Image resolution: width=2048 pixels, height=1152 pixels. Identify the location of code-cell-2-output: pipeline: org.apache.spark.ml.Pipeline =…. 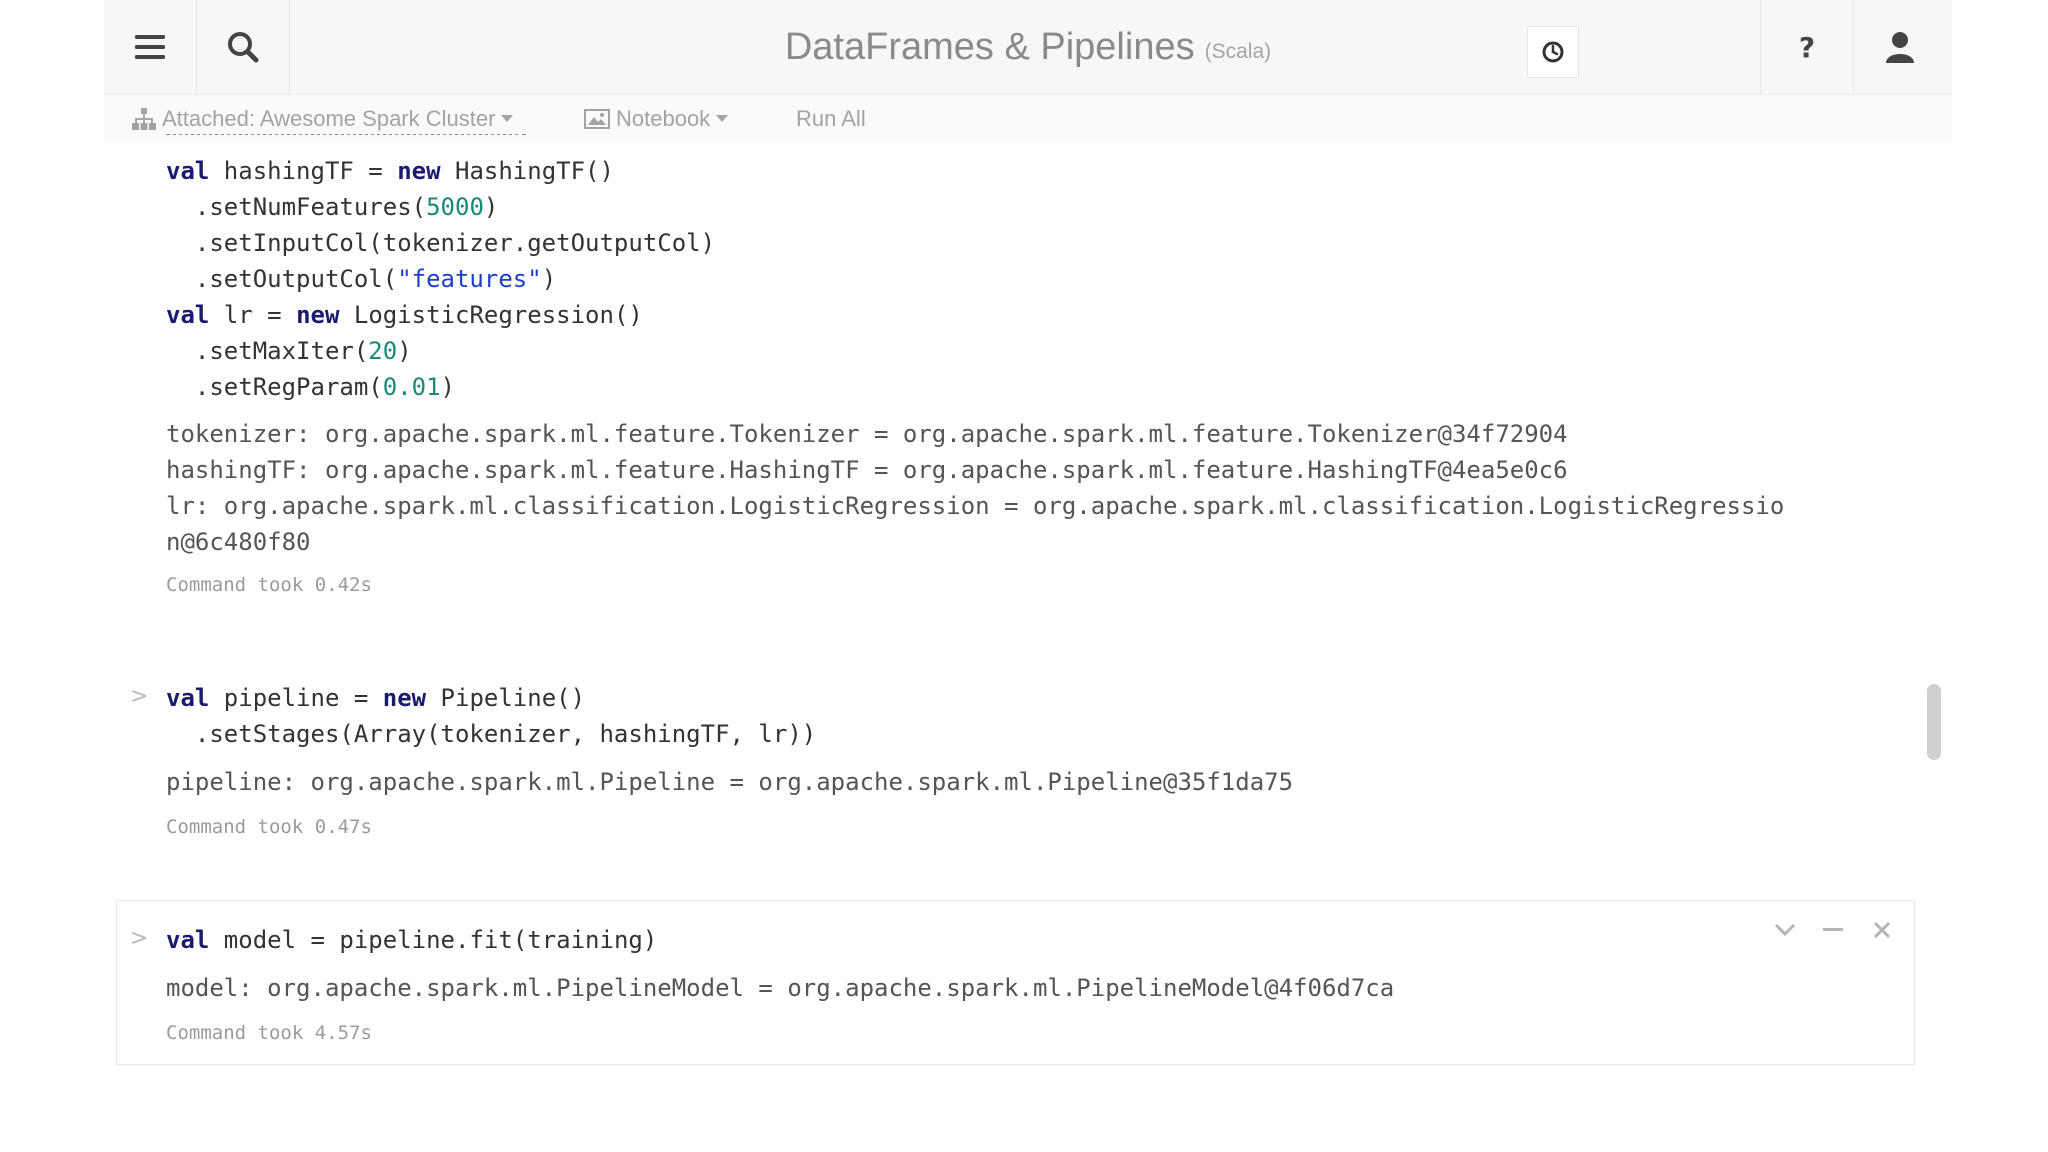
(729, 782).